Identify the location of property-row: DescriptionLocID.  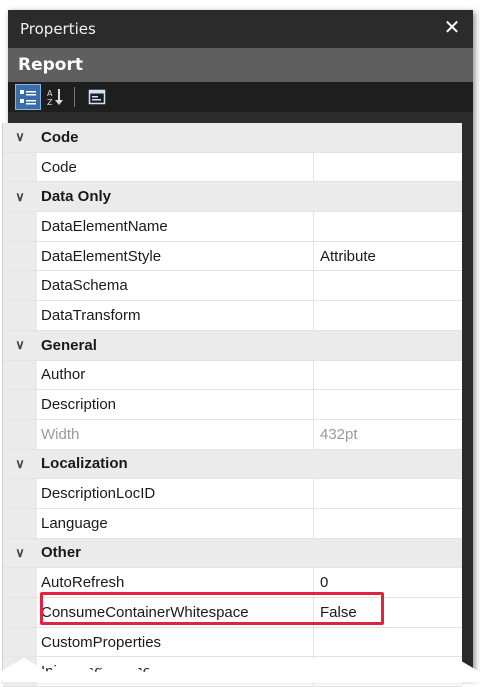
(232, 494).